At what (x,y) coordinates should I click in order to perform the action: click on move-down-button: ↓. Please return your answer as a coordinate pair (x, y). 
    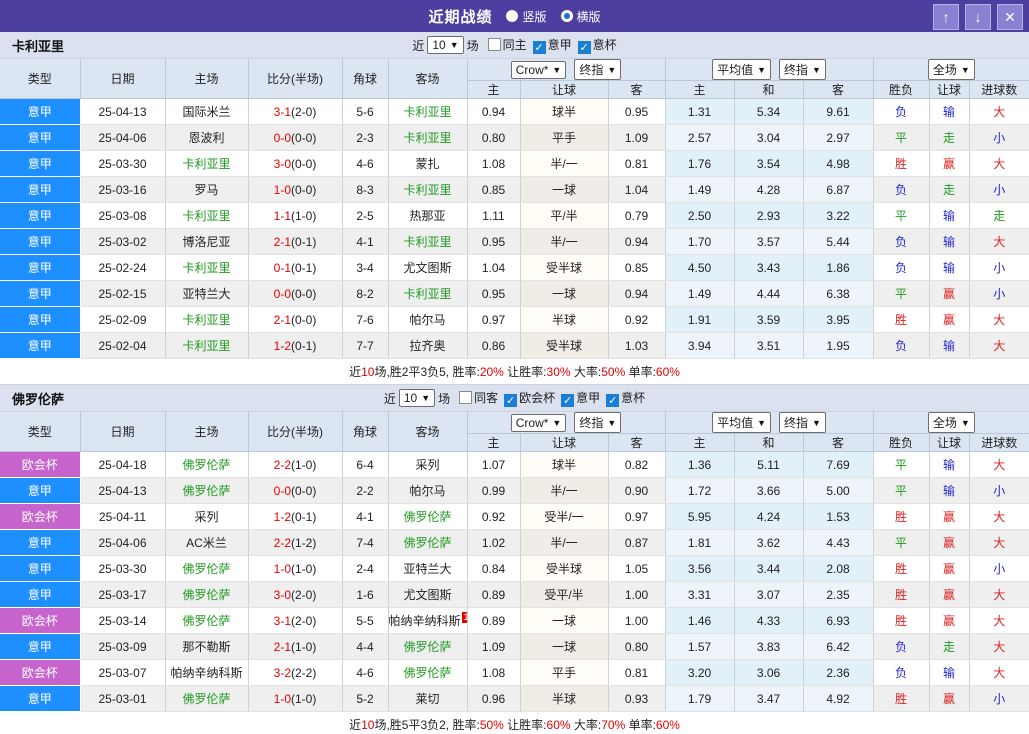
    Looking at the image, I should click on (978, 17).